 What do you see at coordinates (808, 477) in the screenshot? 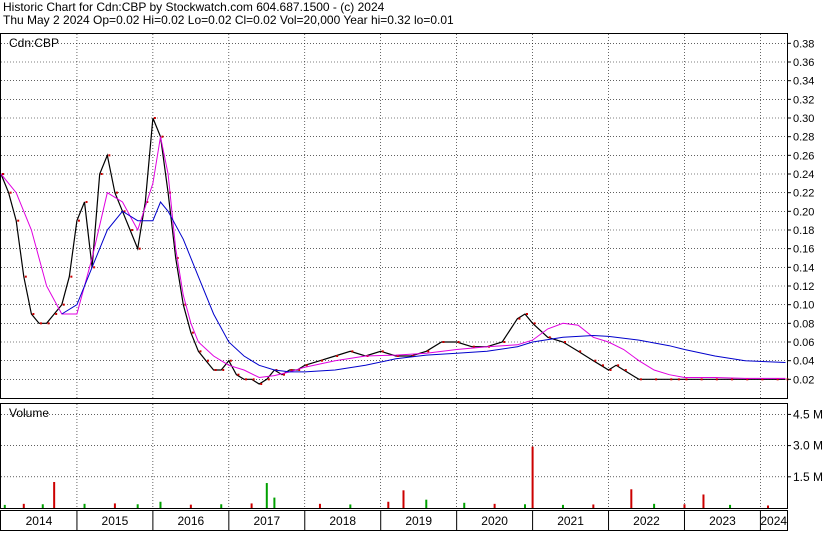
I see `volume-tick-label: 1.5 M` at bounding box center [808, 477].